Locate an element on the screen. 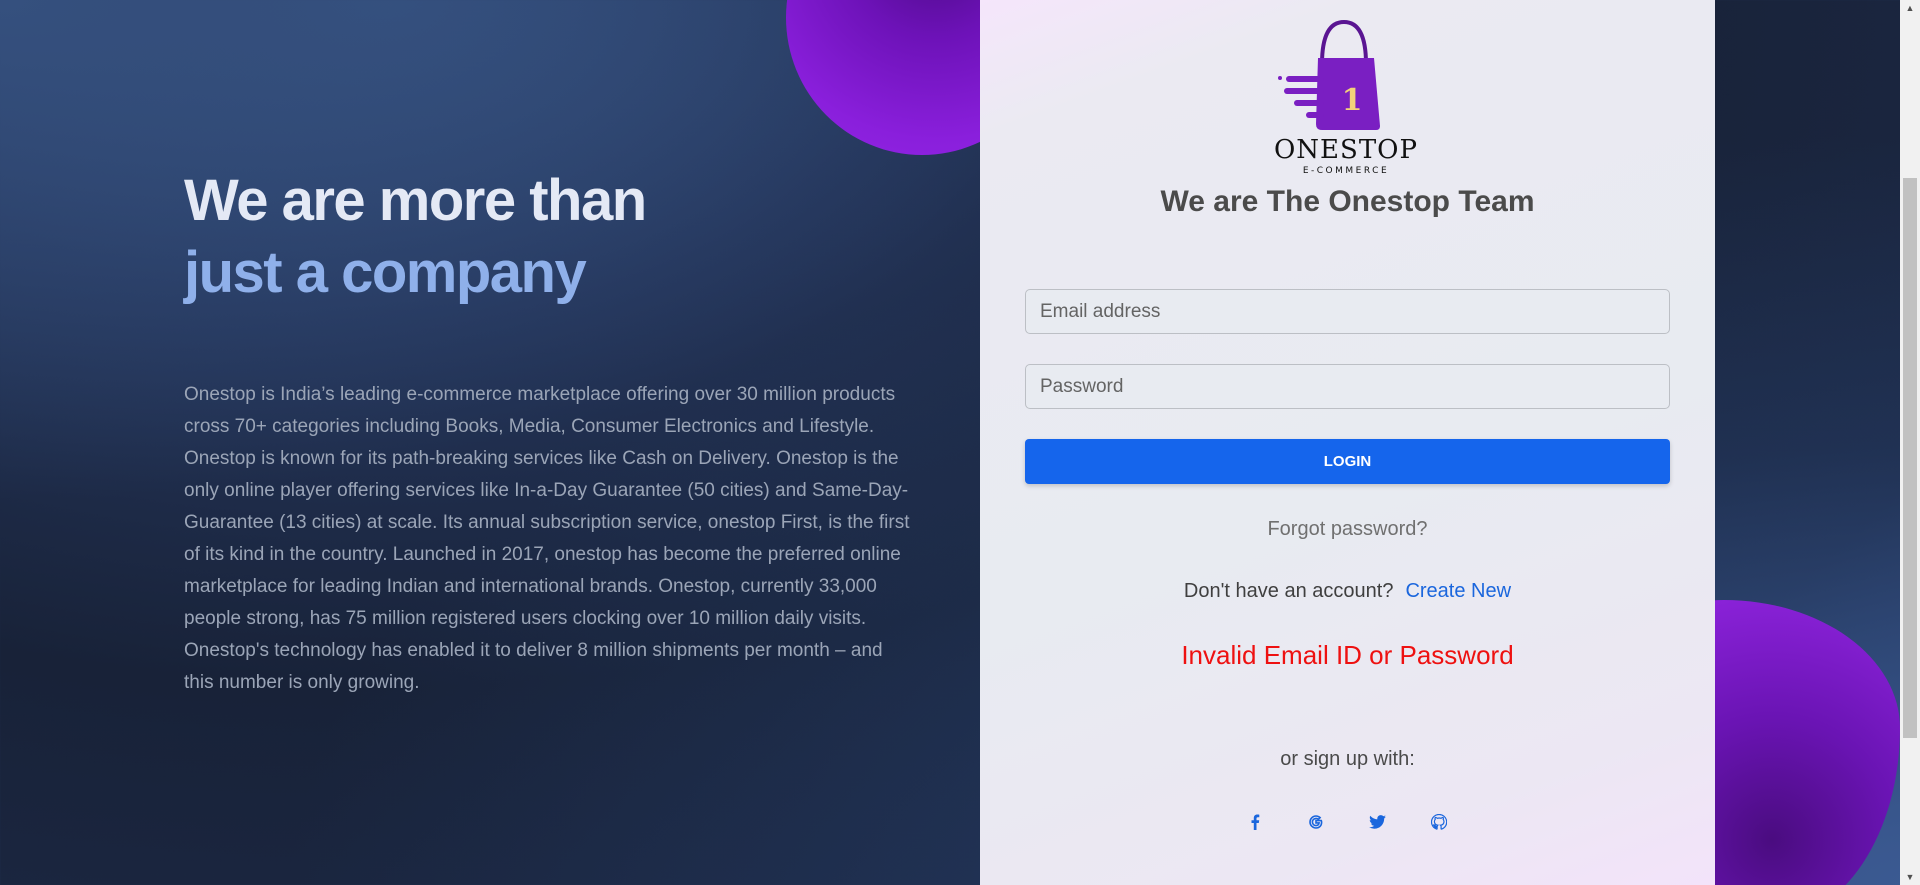 This screenshot has height=885, width=1920. onestop-logo: 1 ONESTOP E-COMMERCE is located at coordinates (1346, 97).